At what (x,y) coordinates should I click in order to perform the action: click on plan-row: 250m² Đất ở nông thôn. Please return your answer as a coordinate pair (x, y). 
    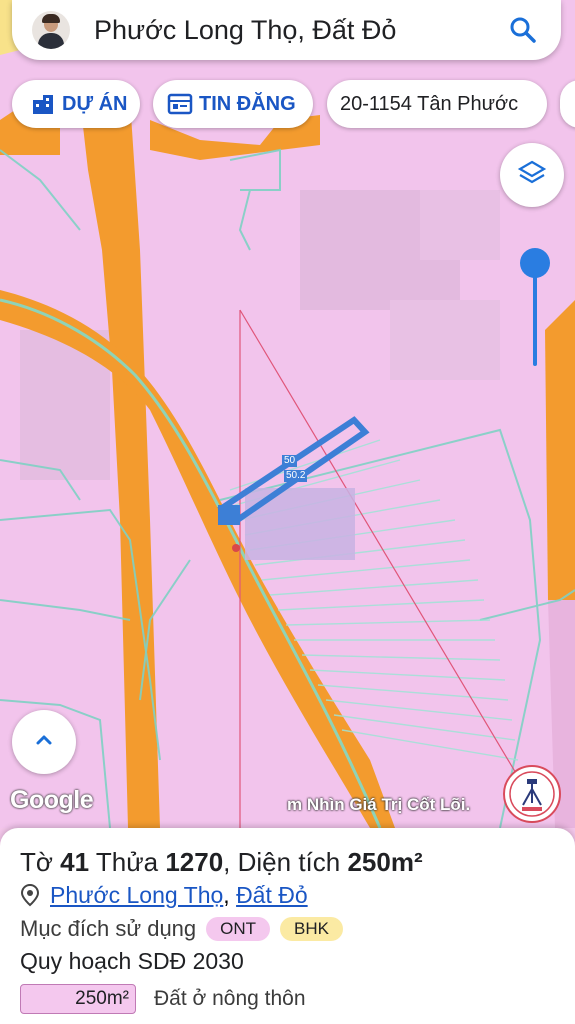
    Looking at the image, I should click on (297, 999).